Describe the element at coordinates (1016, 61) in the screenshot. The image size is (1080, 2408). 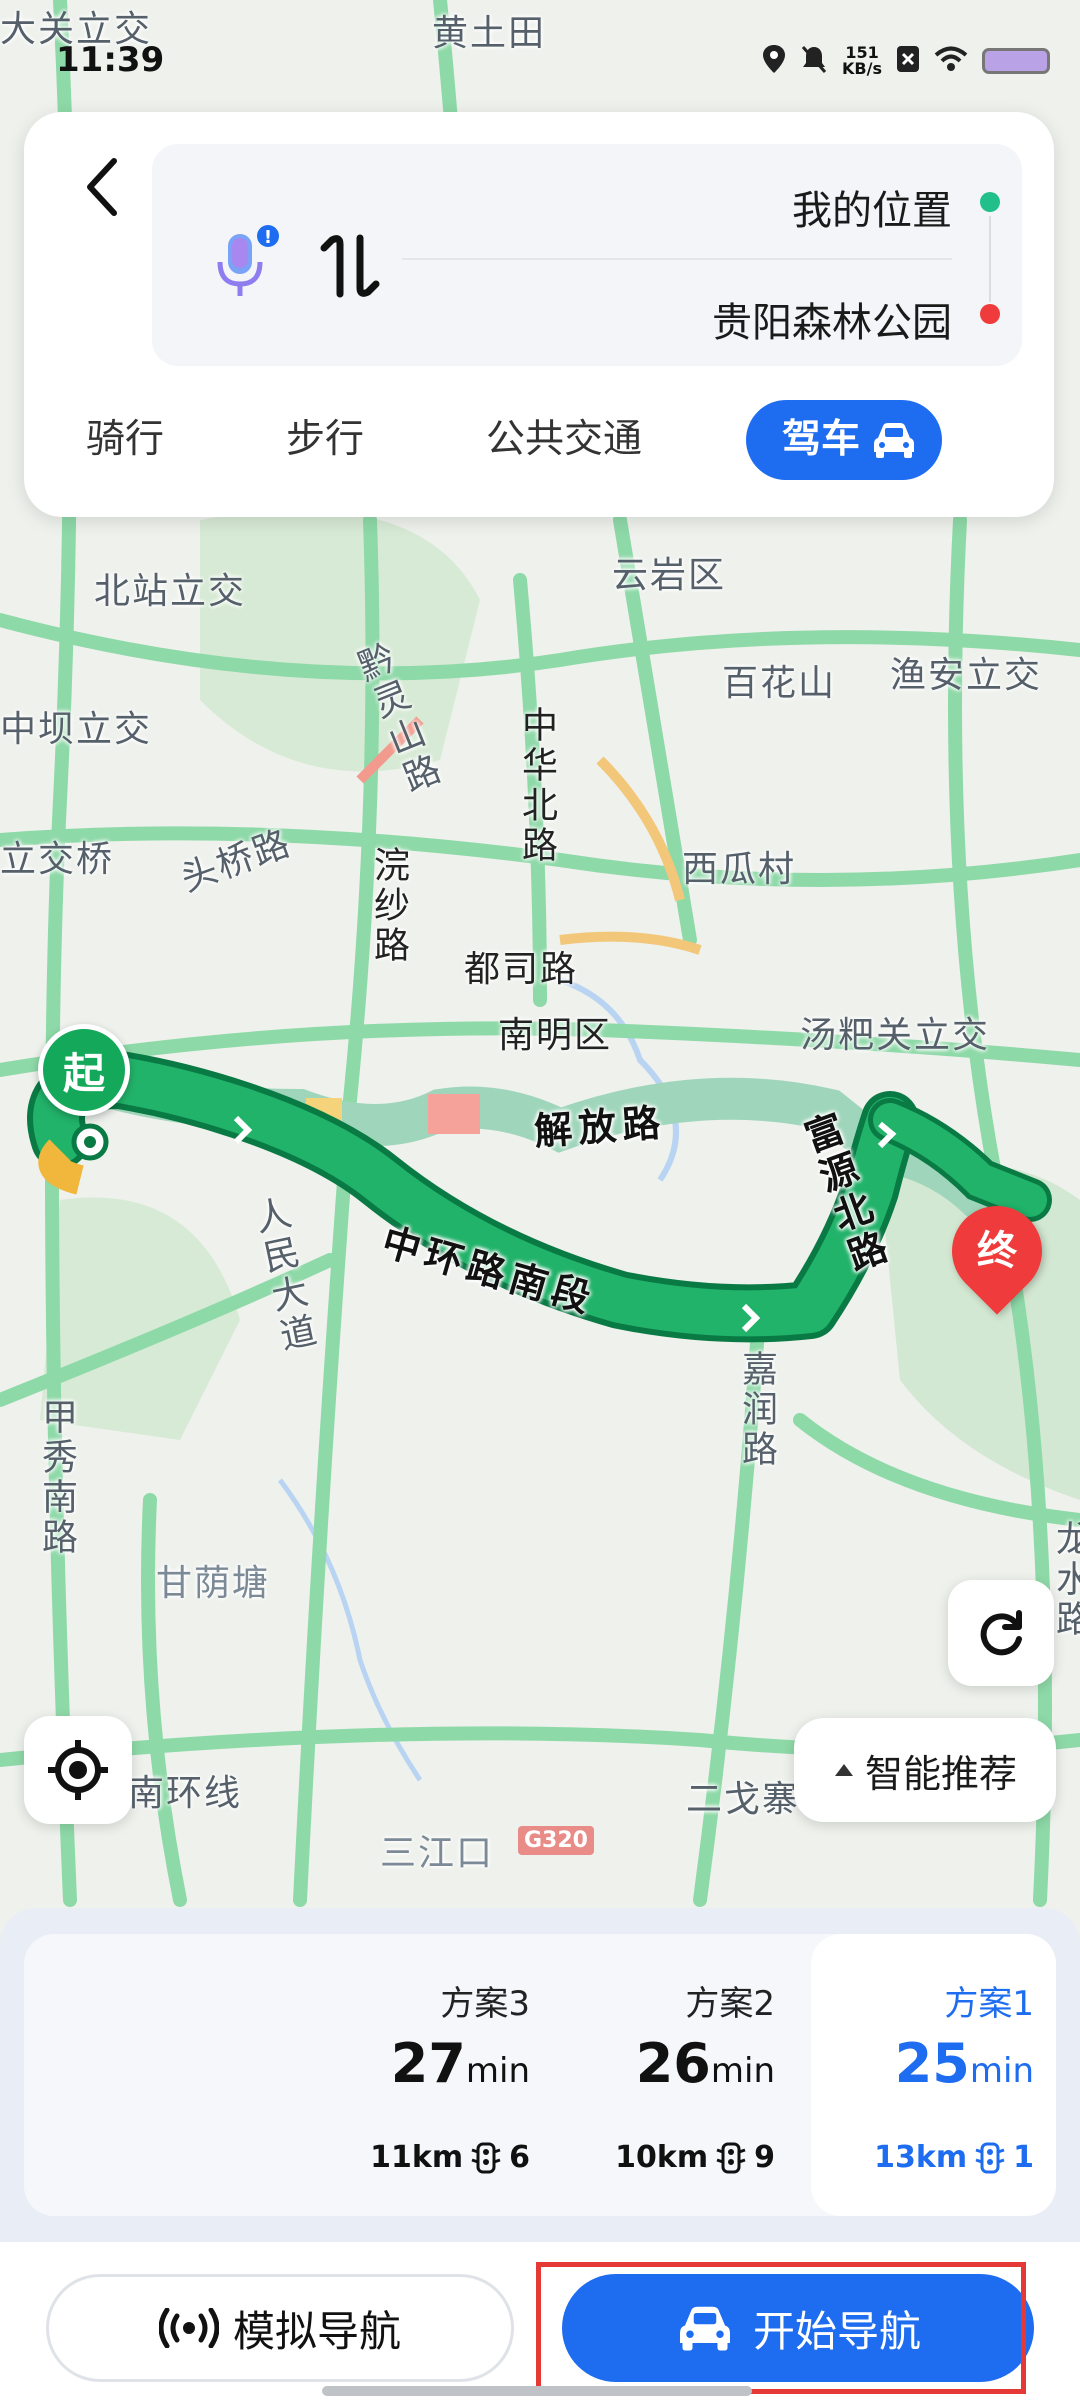
I see `battery-icon` at that location.